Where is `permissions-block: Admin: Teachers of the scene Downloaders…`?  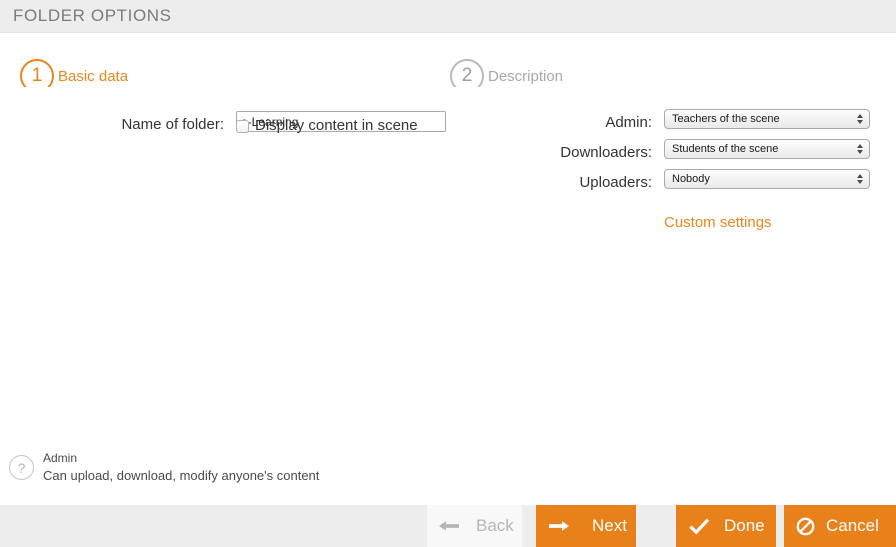 permissions-block: Admin: Teachers of the scene Downloaders… is located at coordinates (680, 154).